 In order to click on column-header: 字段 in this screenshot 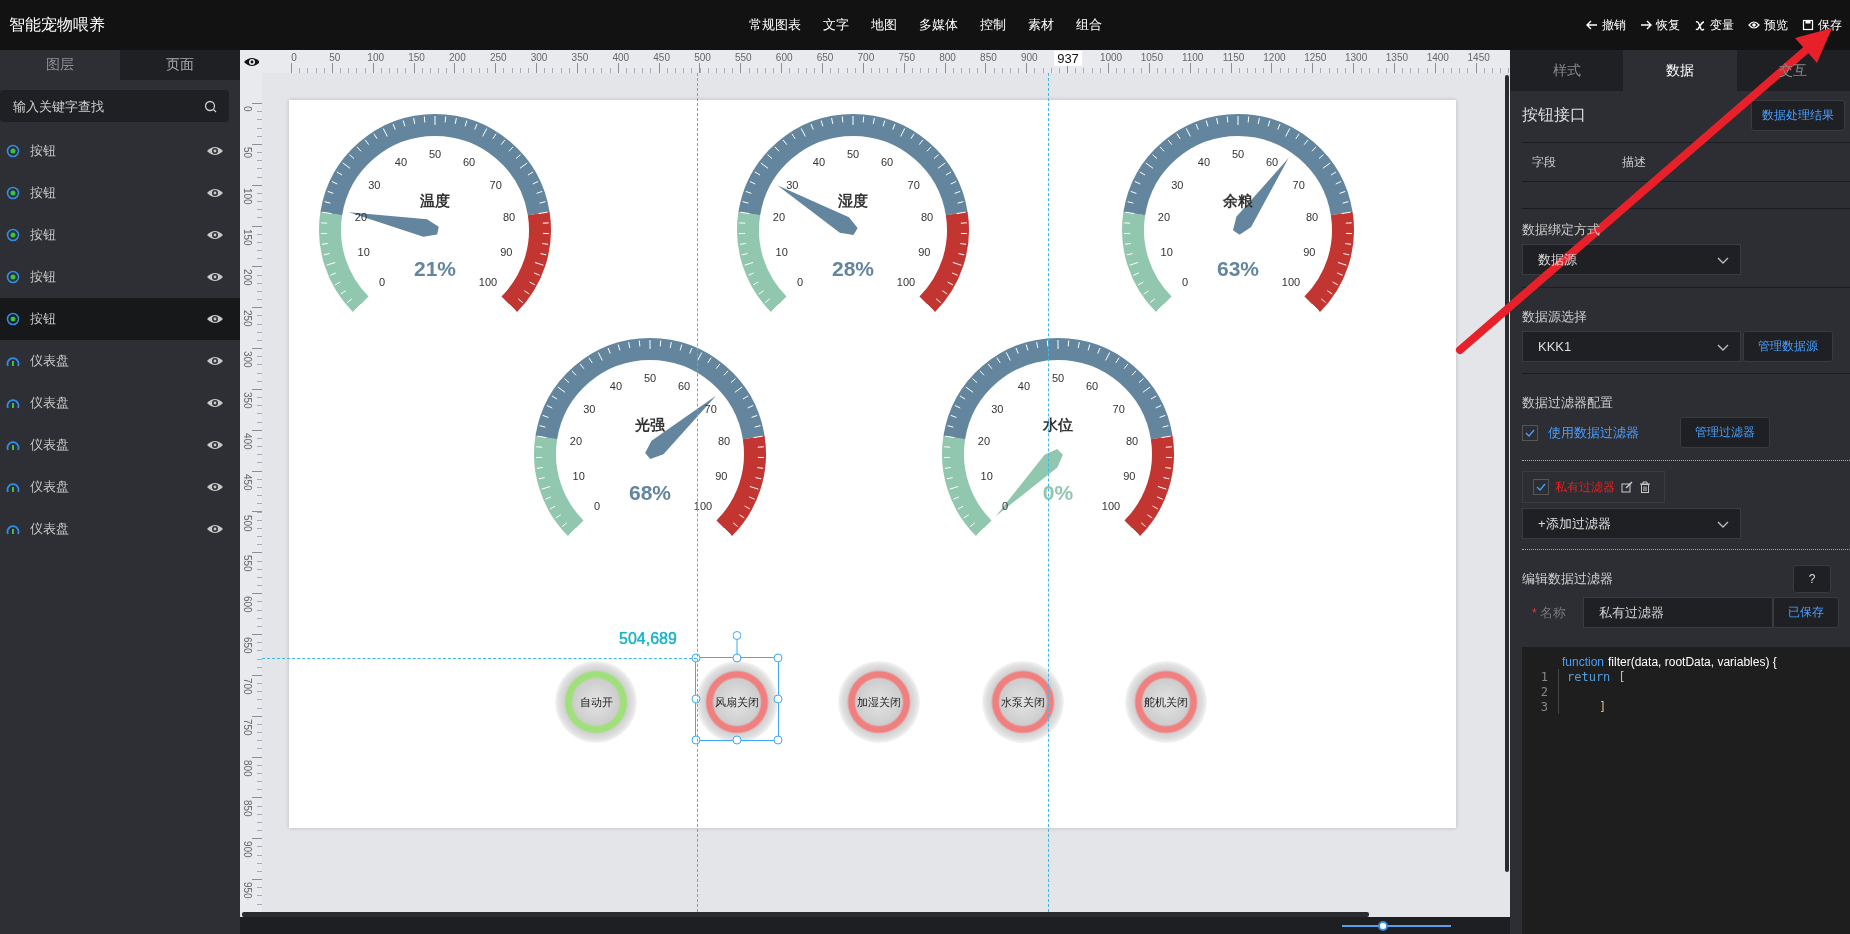, I will do `click(1544, 162)`.